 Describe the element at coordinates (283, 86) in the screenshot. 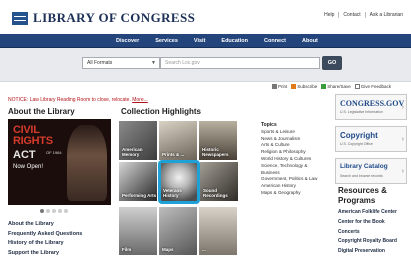

I see `print-label: Print` at that location.